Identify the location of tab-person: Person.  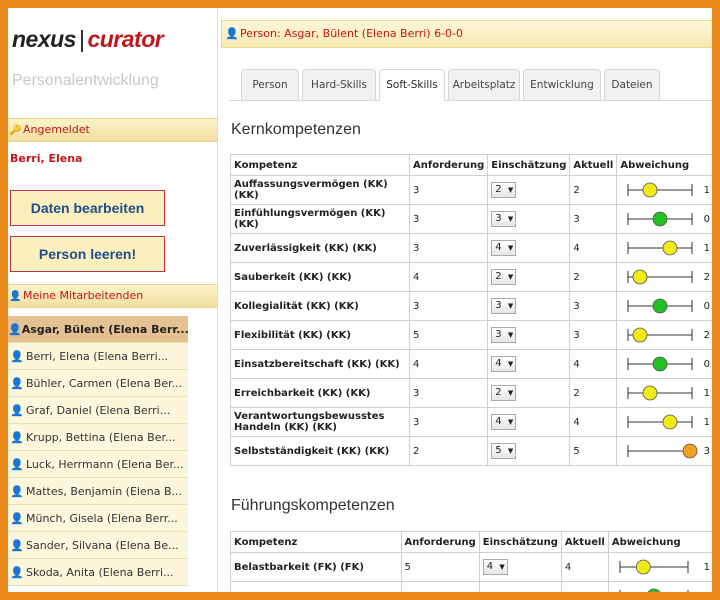
(270, 84).